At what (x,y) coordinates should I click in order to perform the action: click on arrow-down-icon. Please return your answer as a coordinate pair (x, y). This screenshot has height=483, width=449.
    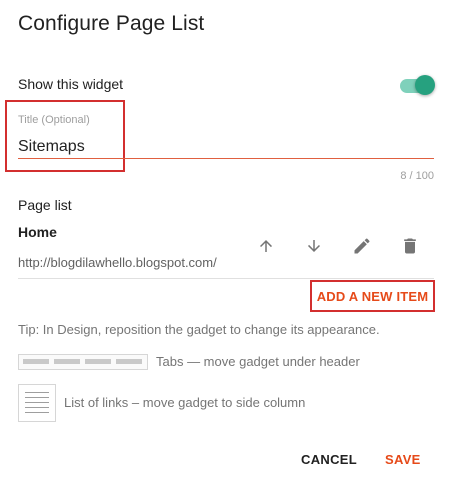
    Looking at the image, I should click on (314, 246).